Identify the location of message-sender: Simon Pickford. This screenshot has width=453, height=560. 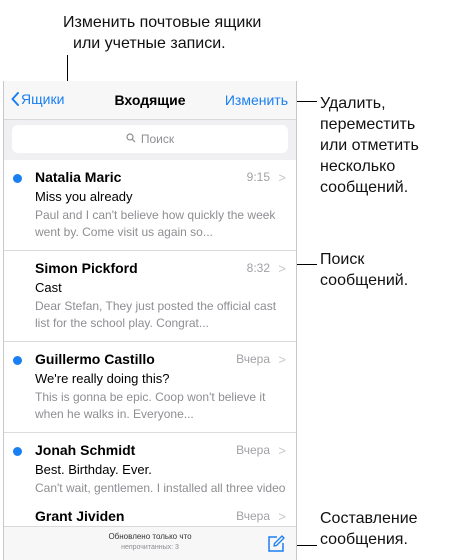
(86, 268).